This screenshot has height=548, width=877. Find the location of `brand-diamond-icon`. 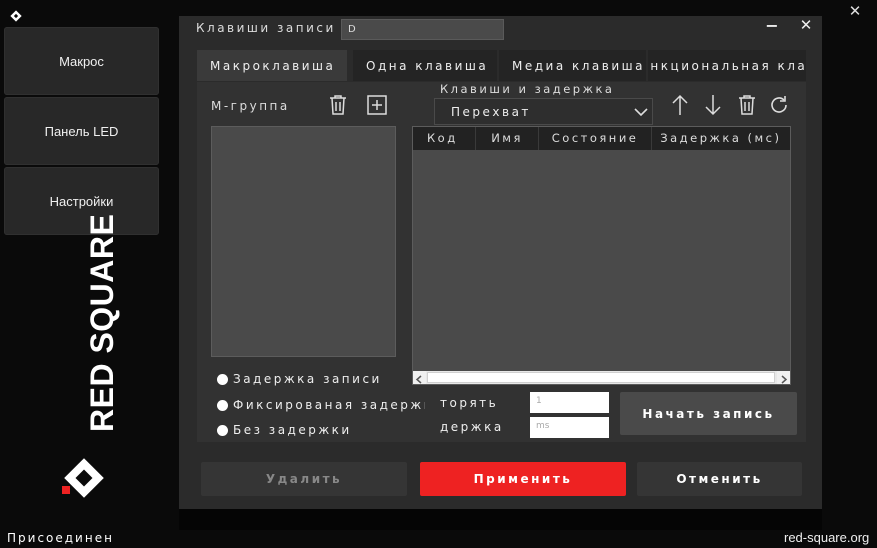

brand-diamond-icon is located at coordinates (83, 478).